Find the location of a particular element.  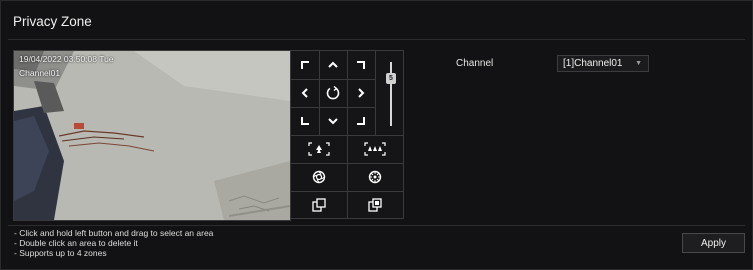

ptz-down-left-button is located at coordinates (305, 121).